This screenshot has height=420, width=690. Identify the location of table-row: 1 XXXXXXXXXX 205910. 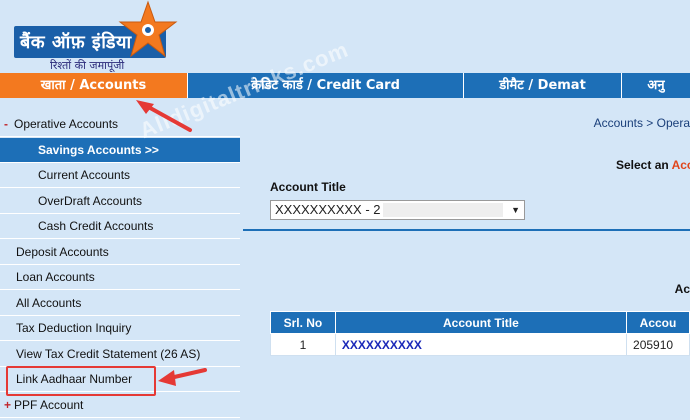
(480, 344).